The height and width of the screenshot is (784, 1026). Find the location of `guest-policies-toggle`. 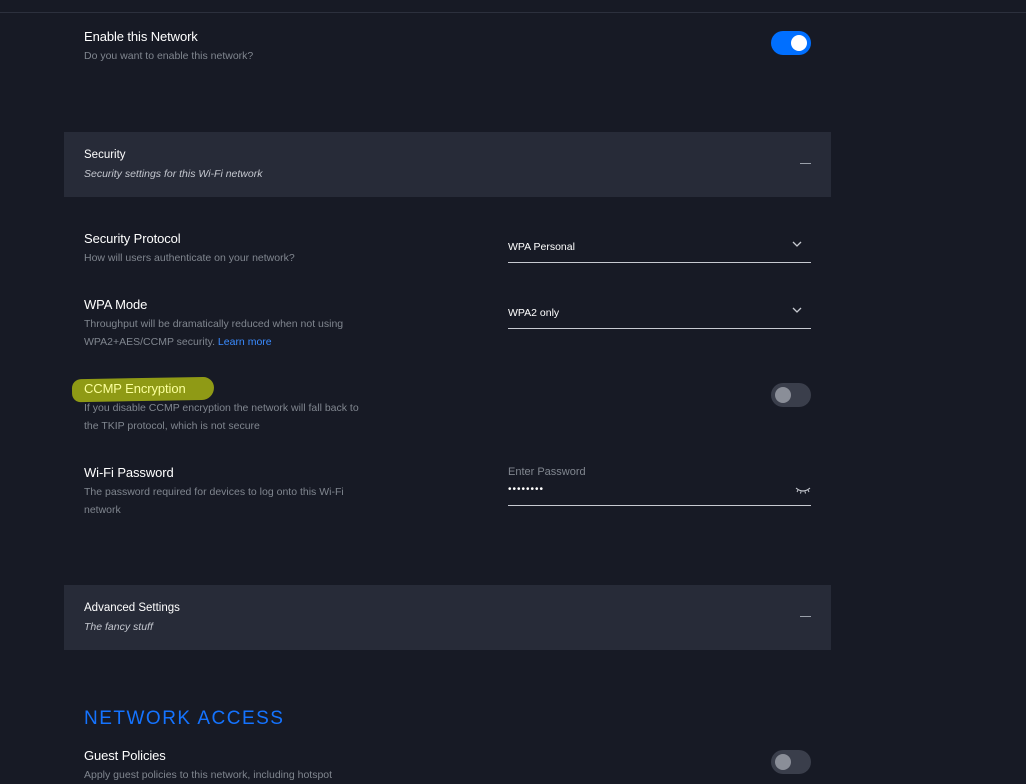

guest-policies-toggle is located at coordinates (791, 762).